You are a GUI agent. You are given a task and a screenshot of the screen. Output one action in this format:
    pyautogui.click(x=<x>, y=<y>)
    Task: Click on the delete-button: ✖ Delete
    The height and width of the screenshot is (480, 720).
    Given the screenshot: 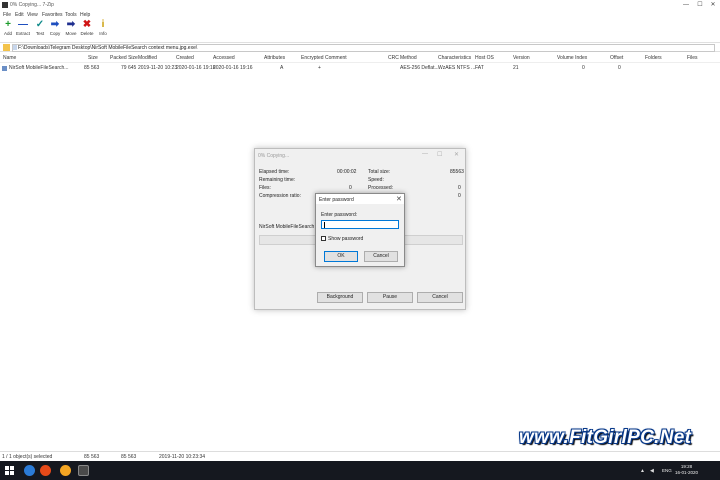 What is the action you would take?
    pyautogui.click(x=87, y=30)
    